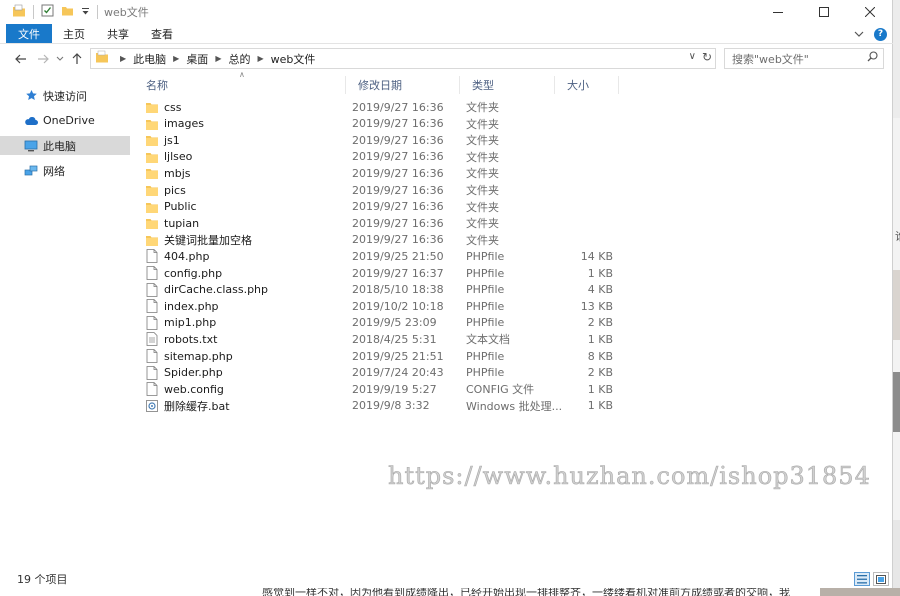  I want to click on table-row: tupian 2019/9/27 16:36 文件夹, so click(384, 223).